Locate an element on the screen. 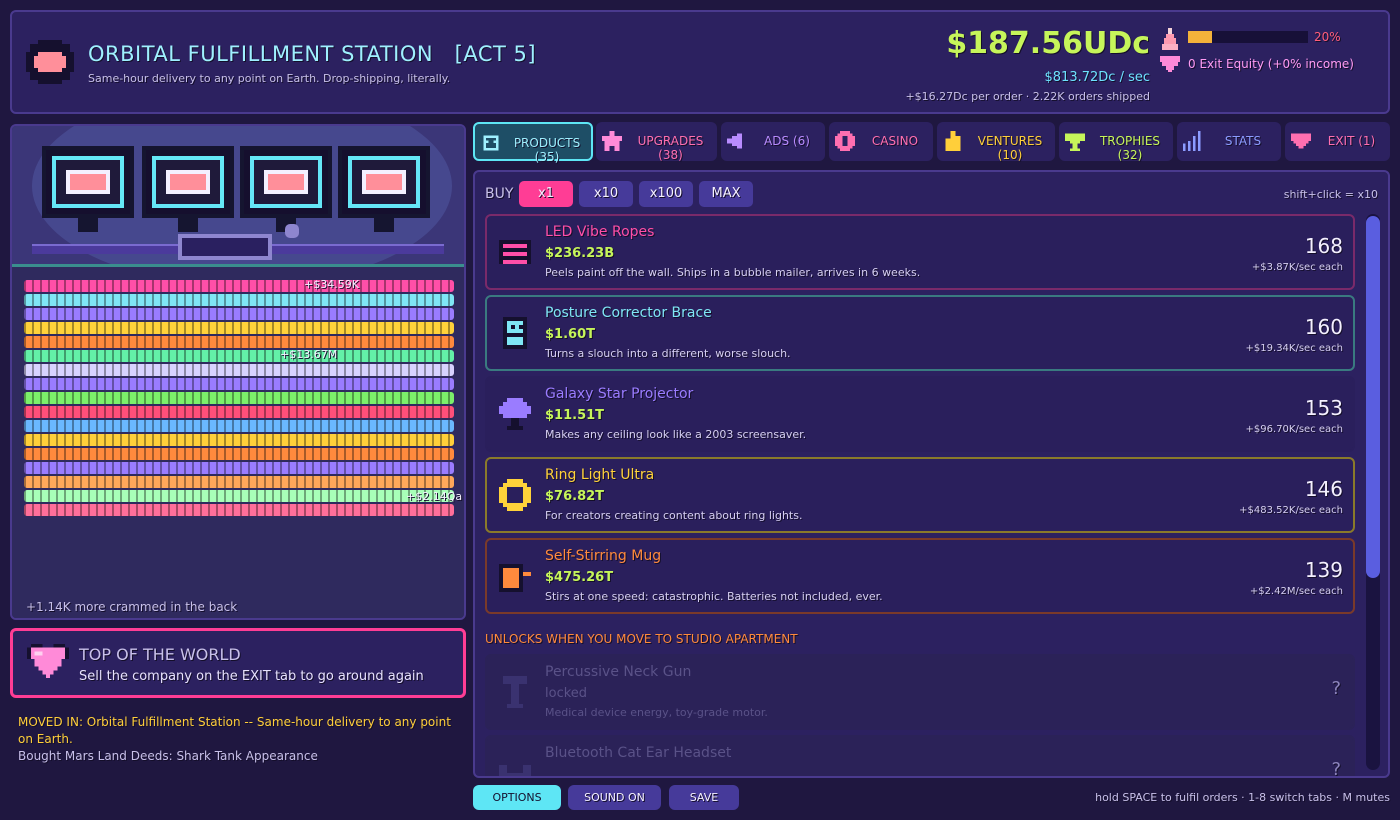 This screenshot has width=1400, height=820. product-income-each: +$19.34K/sec each is located at coordinates (1294, 348).